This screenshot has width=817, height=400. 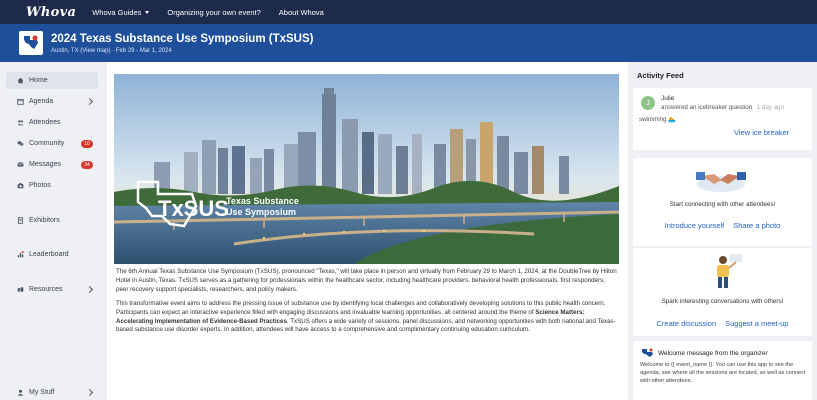 I want to click on sidebar-item-photos: Photos, so click(x=52, y=185).